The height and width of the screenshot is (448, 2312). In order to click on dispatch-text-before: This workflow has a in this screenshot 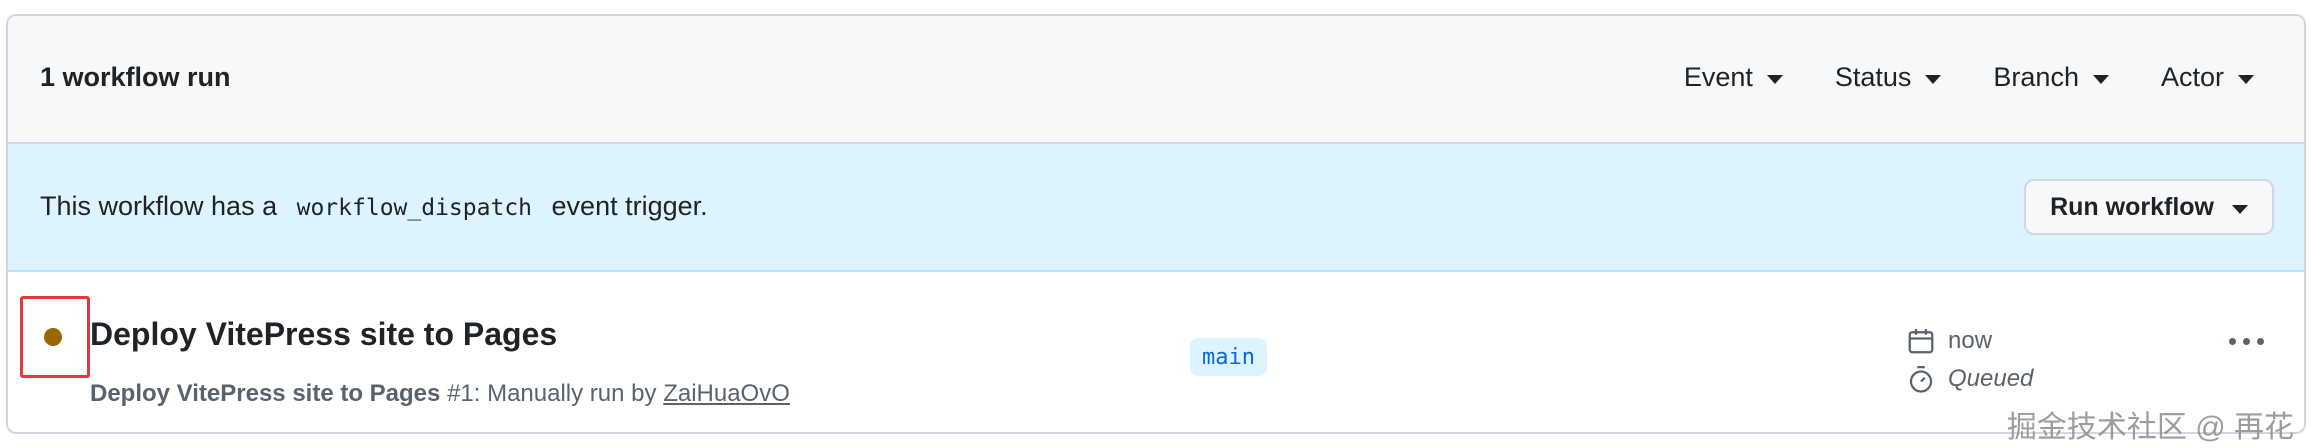, I will do `click(159, 206)`.